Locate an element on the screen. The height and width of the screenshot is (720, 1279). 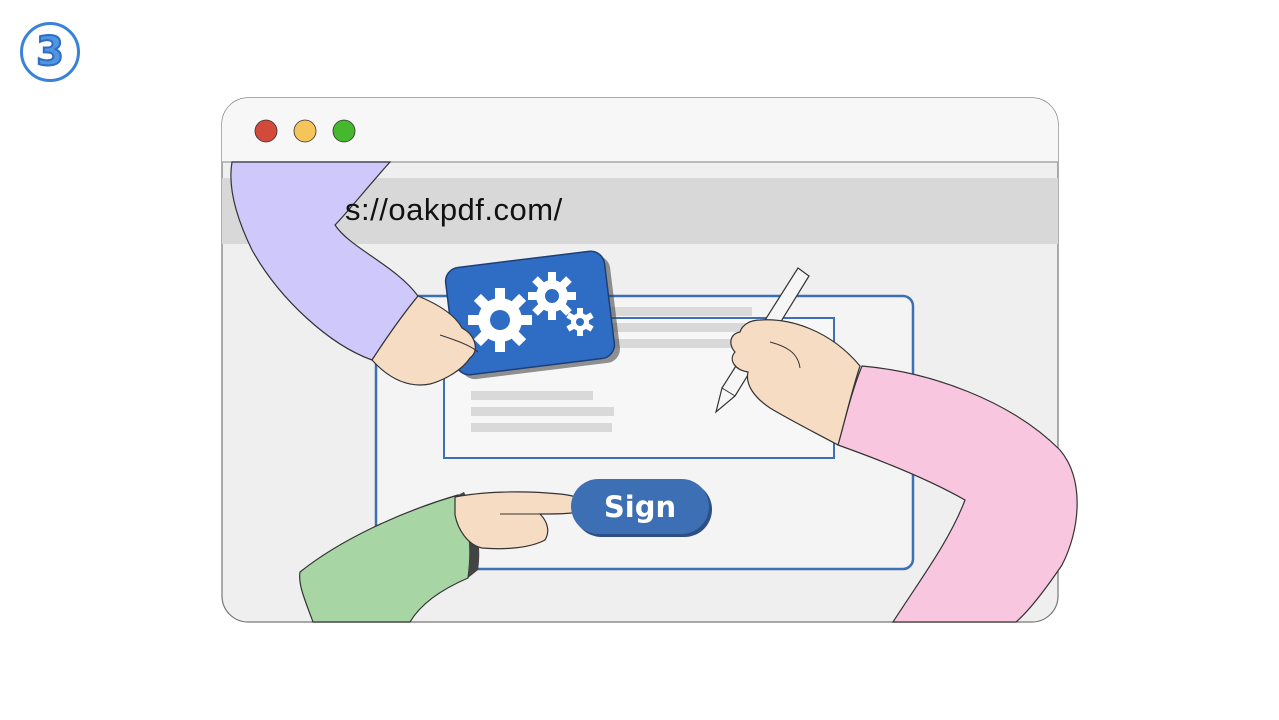
address-bar-url: s://oakpdf.com/ is located at coordinates (454, 209).